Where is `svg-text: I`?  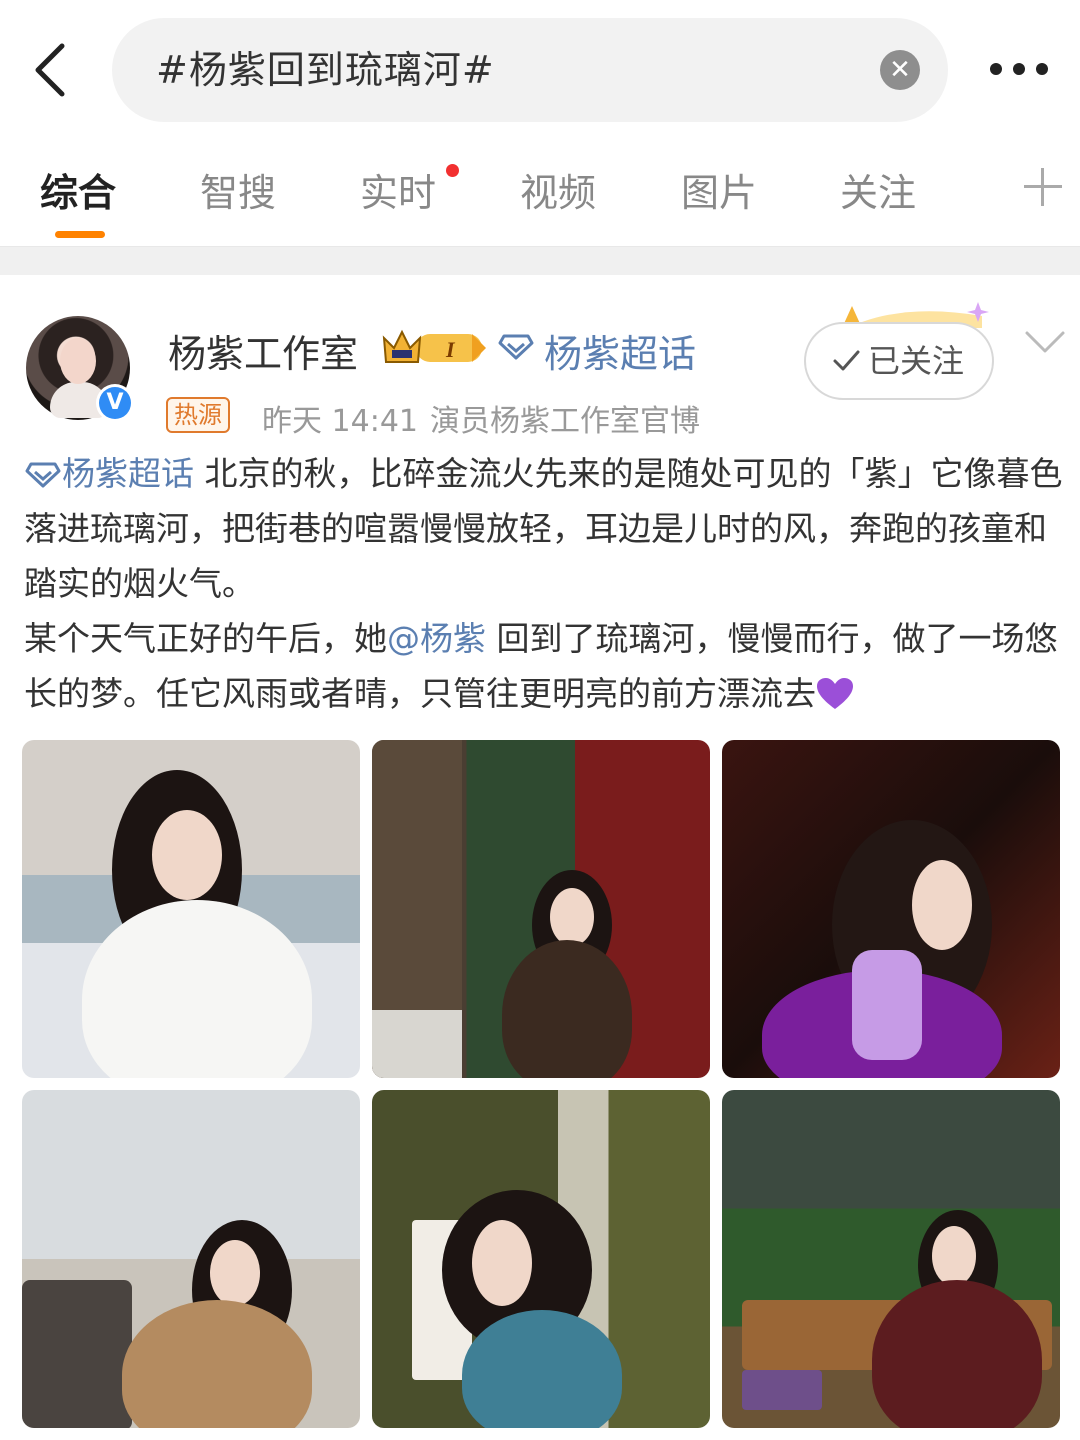 svg-text: I is located at coordinates (450, 349).